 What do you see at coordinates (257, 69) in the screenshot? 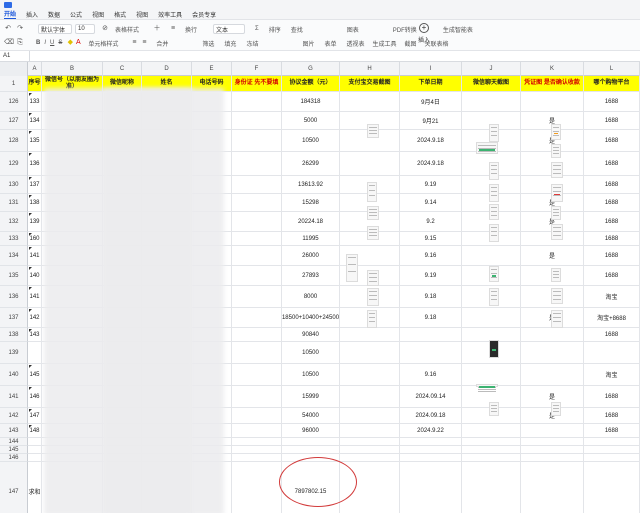
I see `column-header-f: F` at bounding box center [257, 69].